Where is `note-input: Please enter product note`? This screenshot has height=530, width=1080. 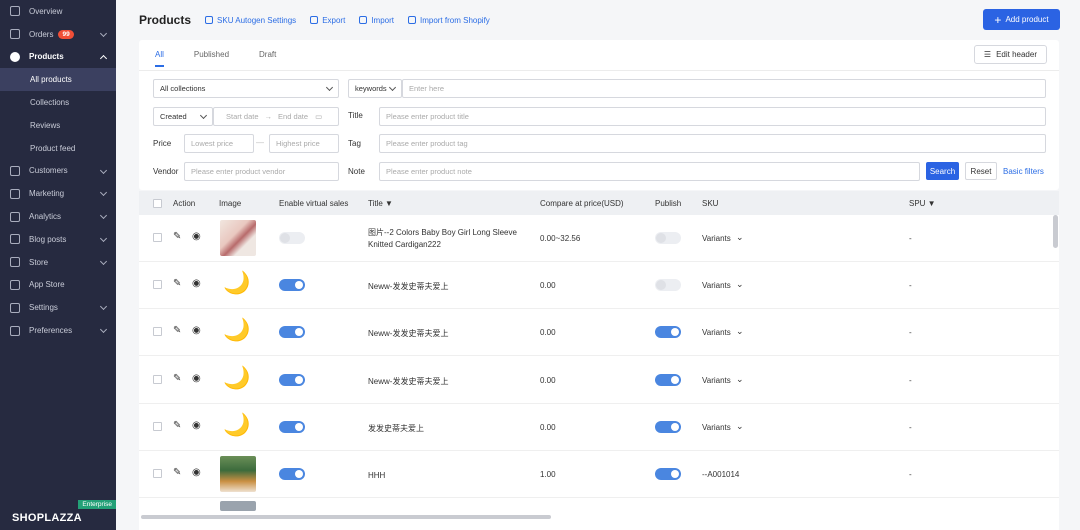
note-input: Please enter product note is located at coordinates (649, 171).